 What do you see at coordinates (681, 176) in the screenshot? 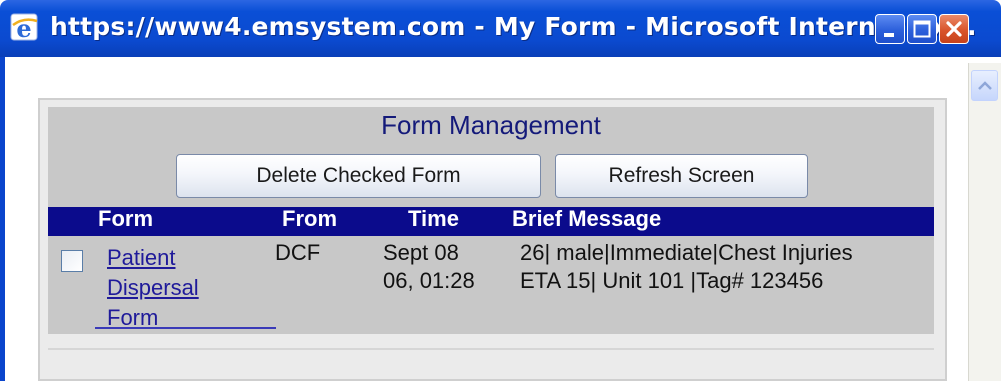
I see `refresh-screen-button: Refresh Screen` at bounding box center [681, 176].